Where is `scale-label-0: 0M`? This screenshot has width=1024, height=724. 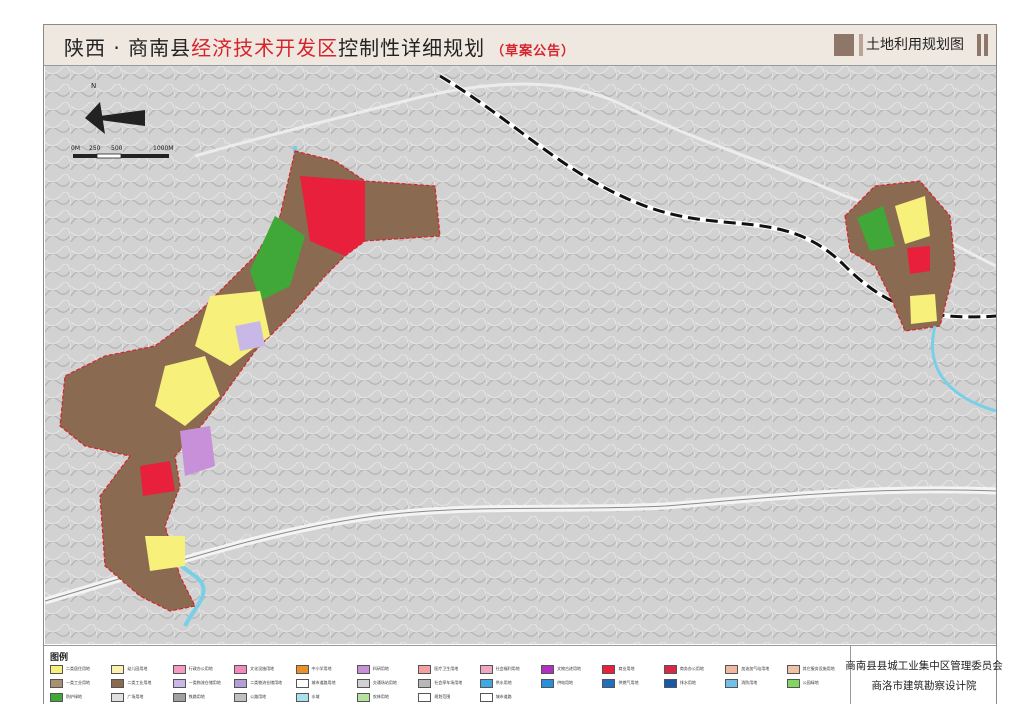
scale-label-0: 0M is located at coordinates (75, 148).